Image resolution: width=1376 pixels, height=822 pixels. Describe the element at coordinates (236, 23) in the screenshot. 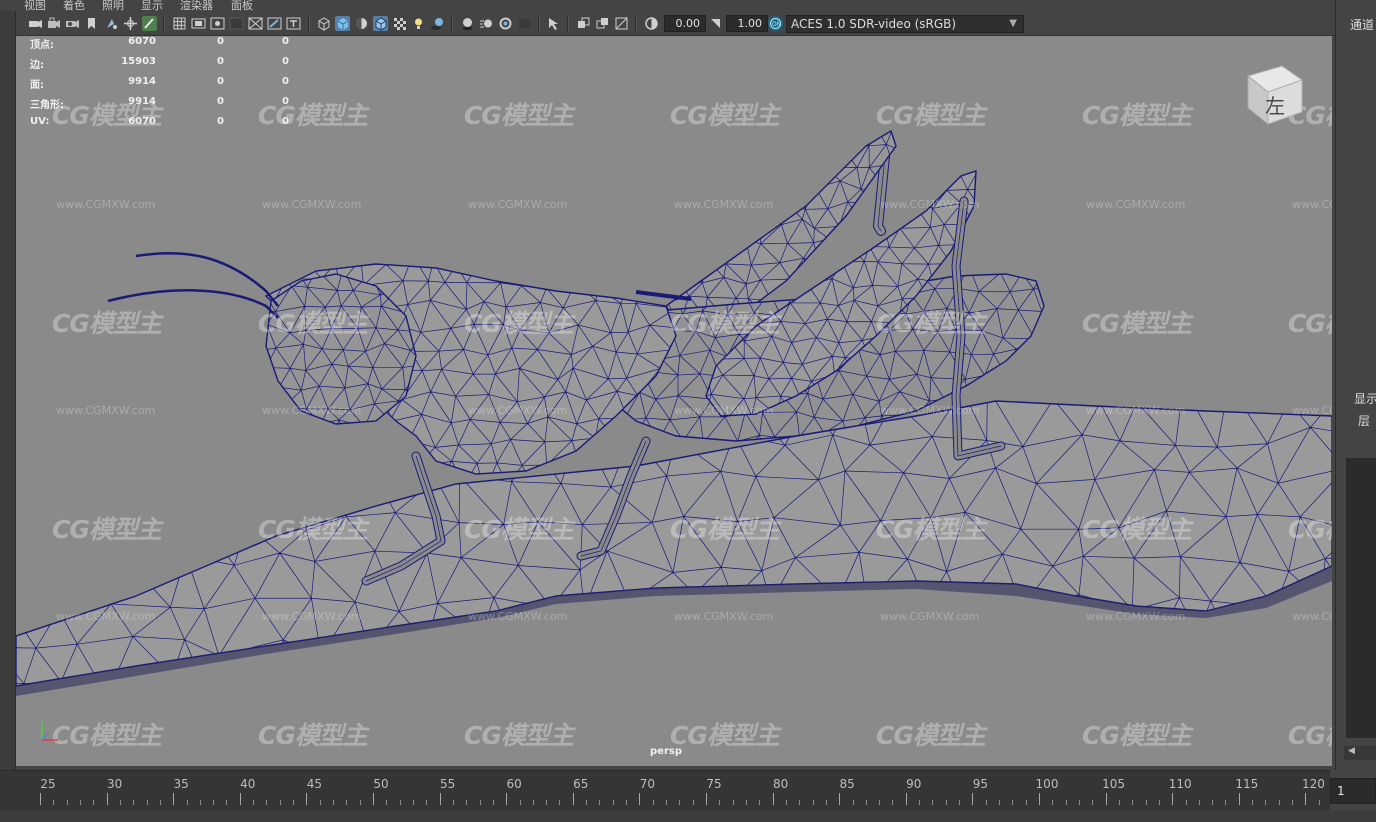

I see `gate-mask-icon` at that location.